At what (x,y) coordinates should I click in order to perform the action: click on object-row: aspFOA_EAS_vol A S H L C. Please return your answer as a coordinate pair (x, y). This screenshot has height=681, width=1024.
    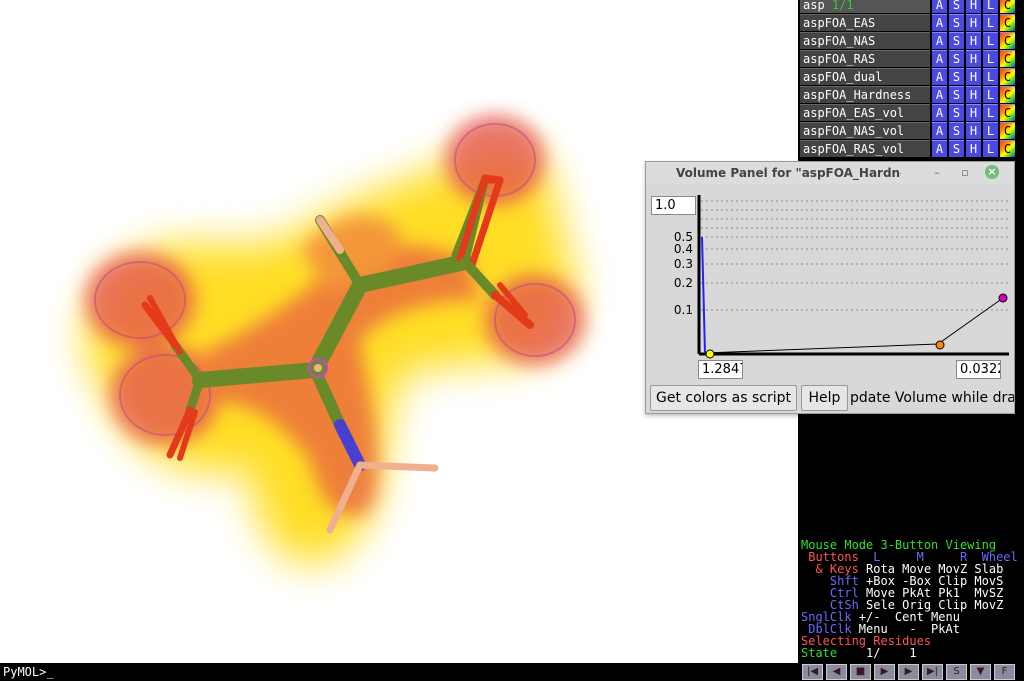
    Looking at the image, I should click on (911, 112).